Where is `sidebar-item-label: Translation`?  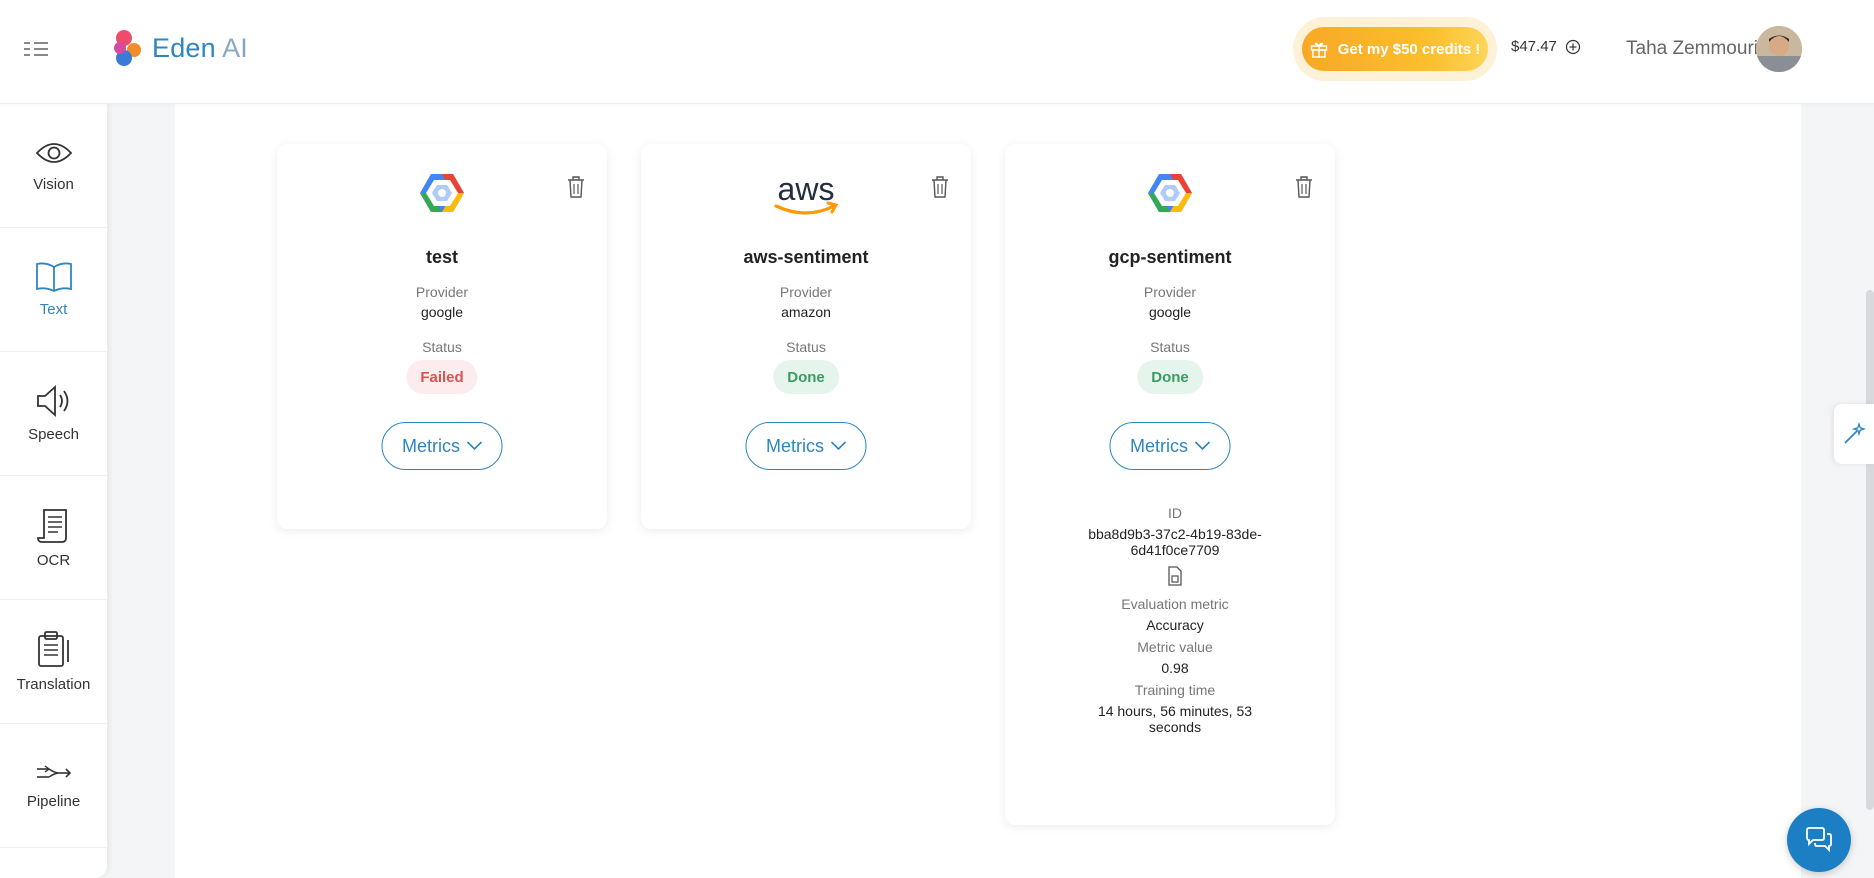
sidebar-item-label: Translation is located at coordinates (53, 684).